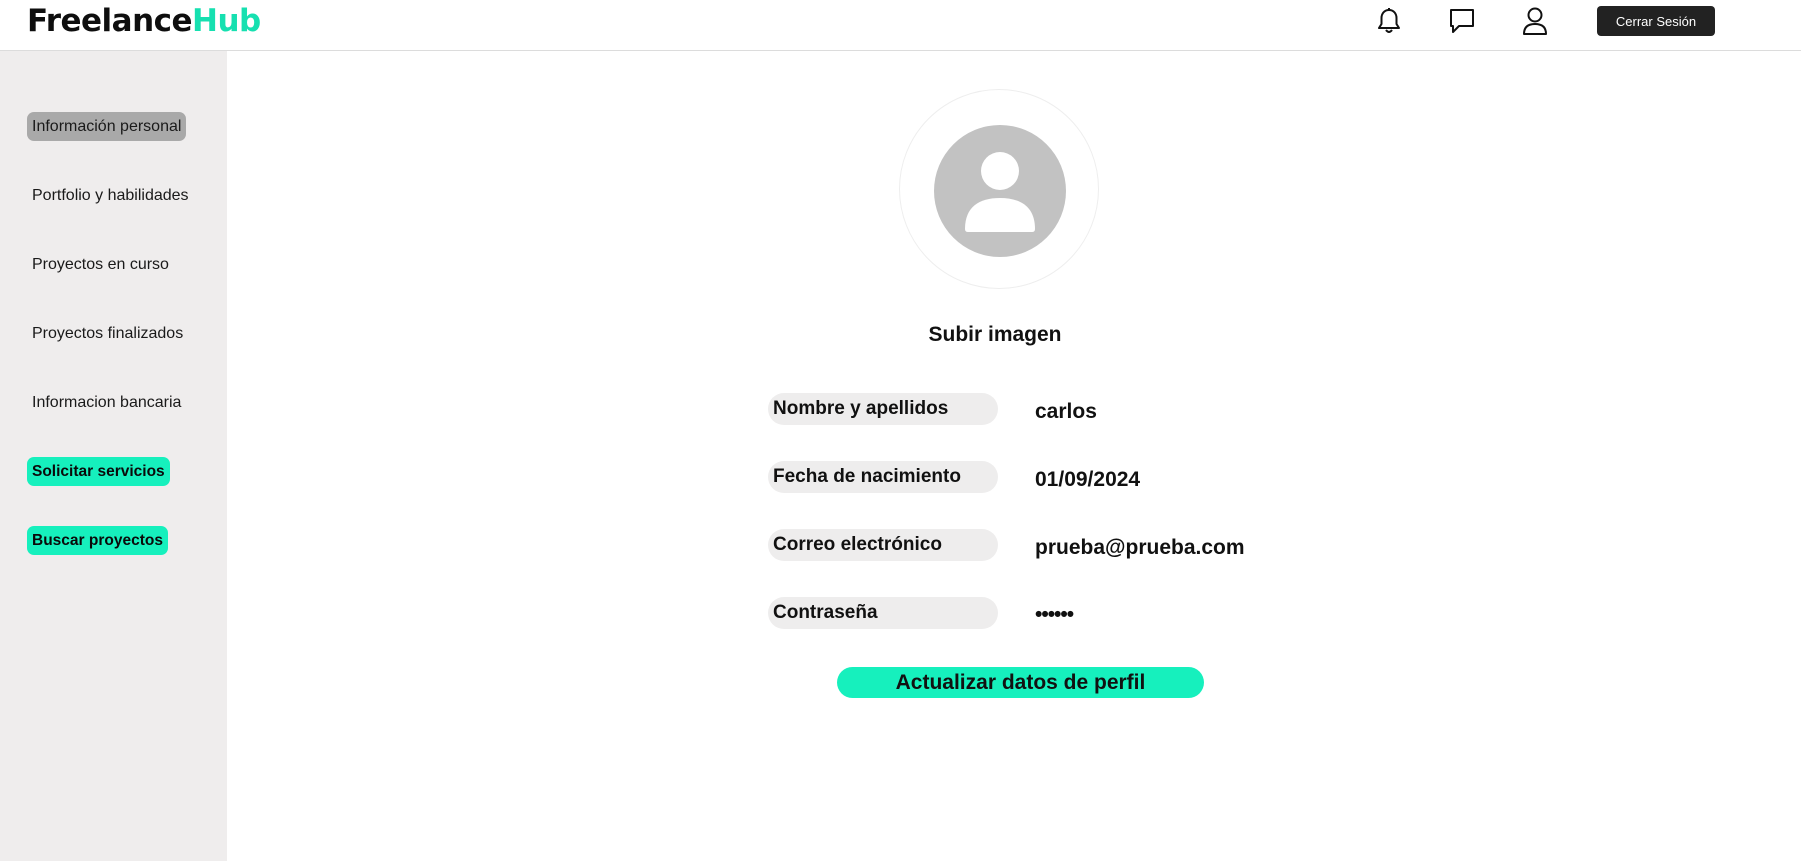 This screenshot has width=1801, height=861. I want to click on sidebar-item-personal-info: Información personal, so click(107, 126).